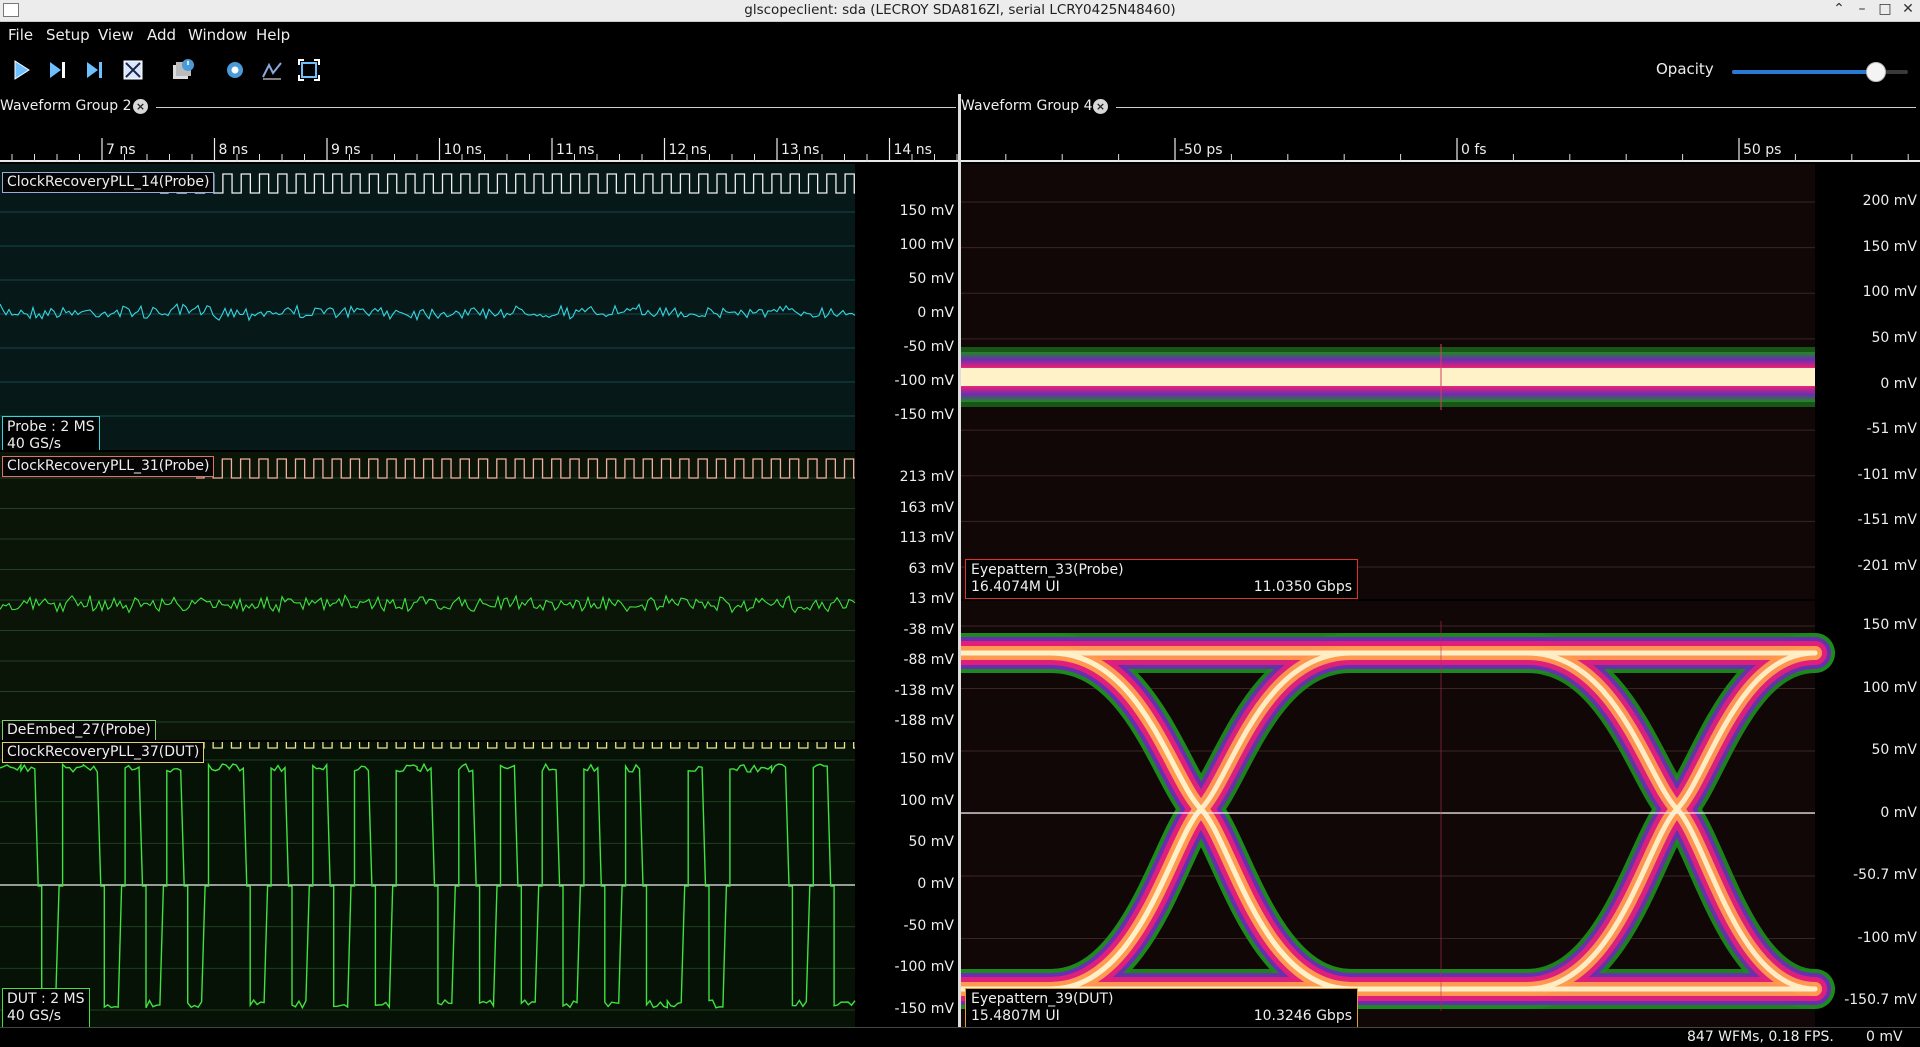 This screenshot has height=1047, width=1920. I want to click on group-title: Waveform Group 4, so click(1027, 106).